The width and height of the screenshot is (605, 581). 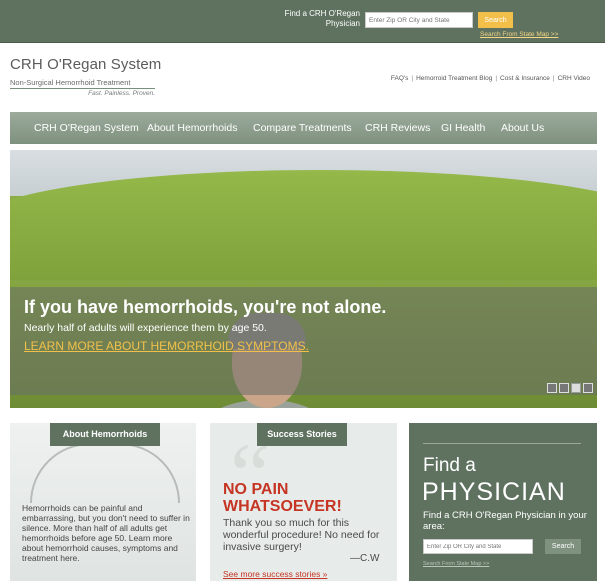 What do you see at coordinates (105, 434) in the screenshot?
I see `about-panel-heading: About Hemorrhoids` at bounding box center [105, 434].